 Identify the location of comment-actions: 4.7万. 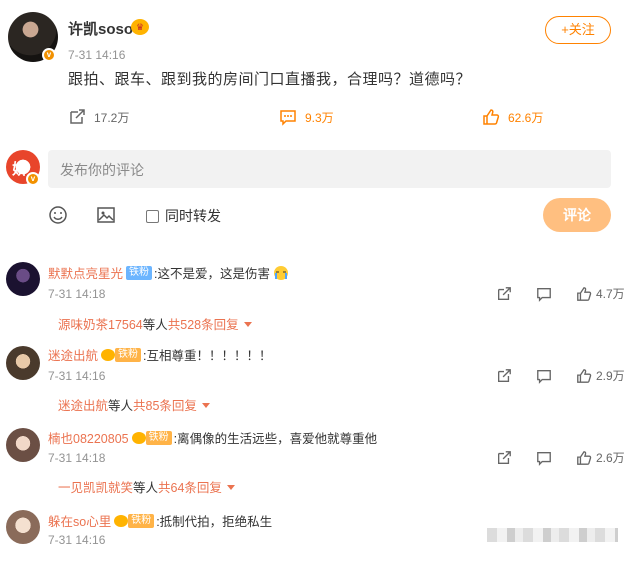
(560, 293).